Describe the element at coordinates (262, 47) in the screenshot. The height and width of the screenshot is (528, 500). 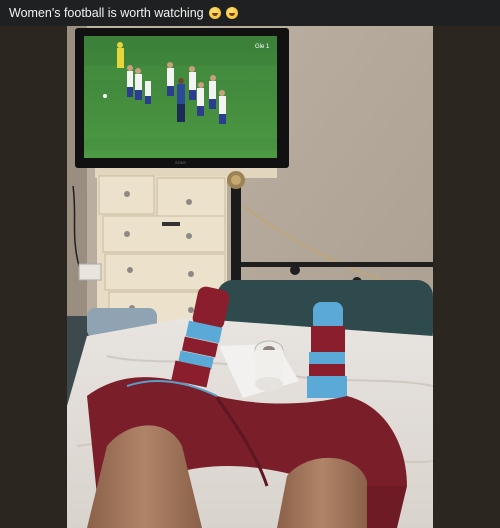
I see `tv-score-overlay: Gle 1` at that location.